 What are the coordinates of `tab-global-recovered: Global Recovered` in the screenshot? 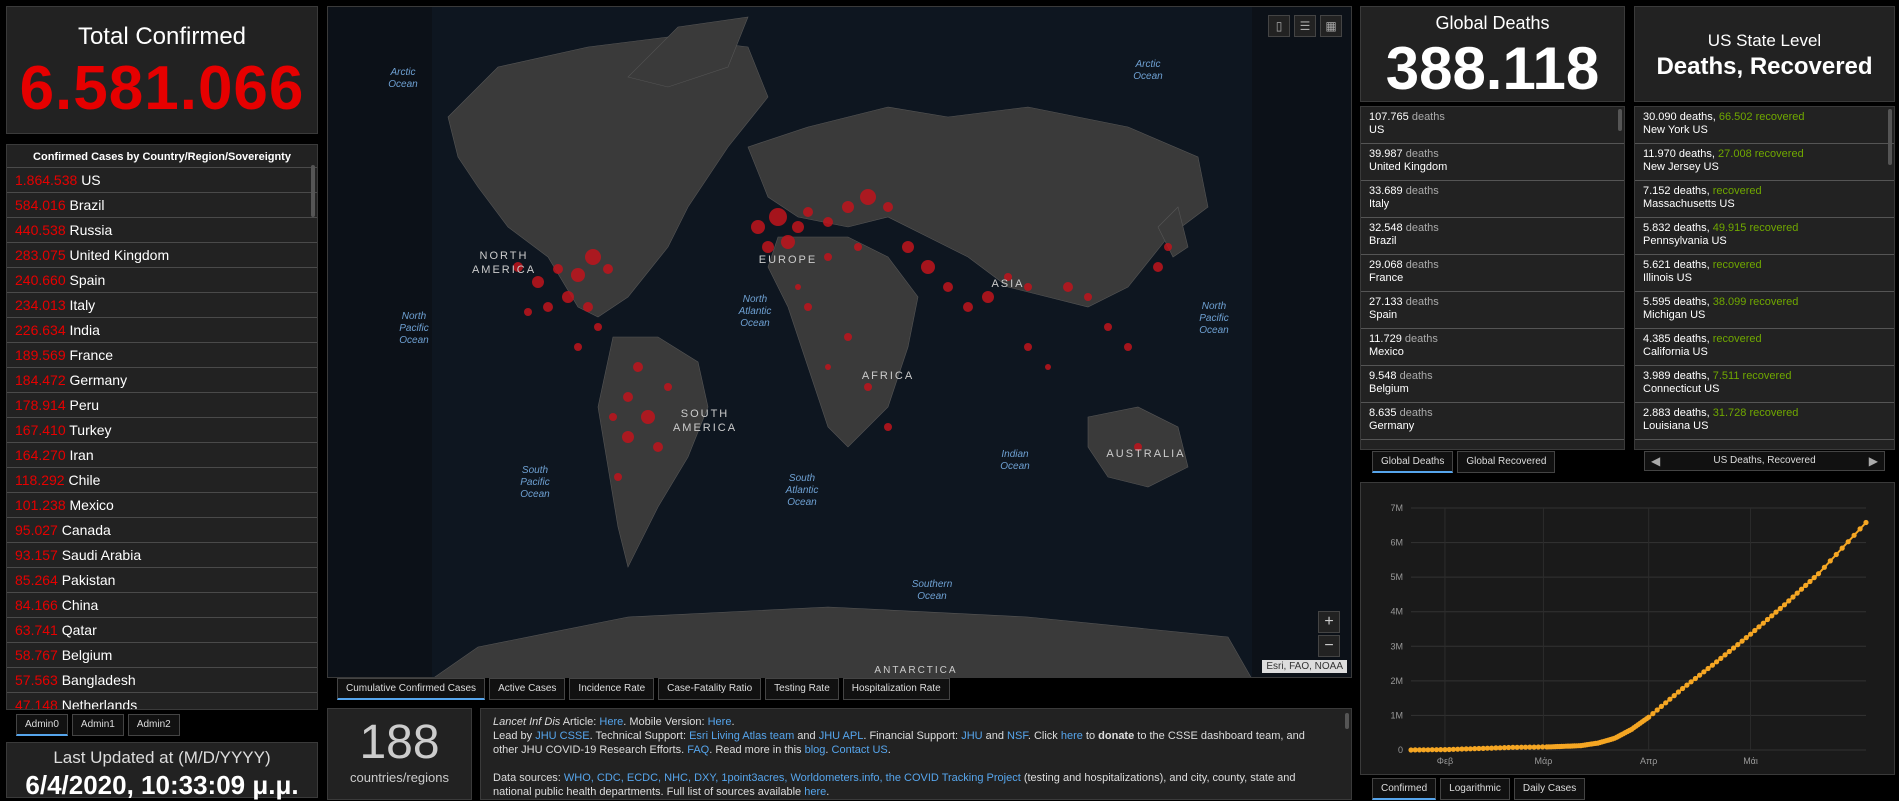 It's located at (1506, 462).